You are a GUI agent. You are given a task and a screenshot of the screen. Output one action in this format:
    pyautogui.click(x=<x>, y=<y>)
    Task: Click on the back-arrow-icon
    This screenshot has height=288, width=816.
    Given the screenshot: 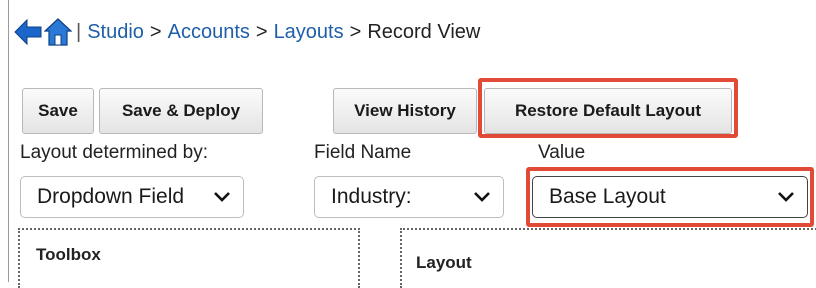 What is the action you would take?
    pyautogui.click(x=28, y=32)
    